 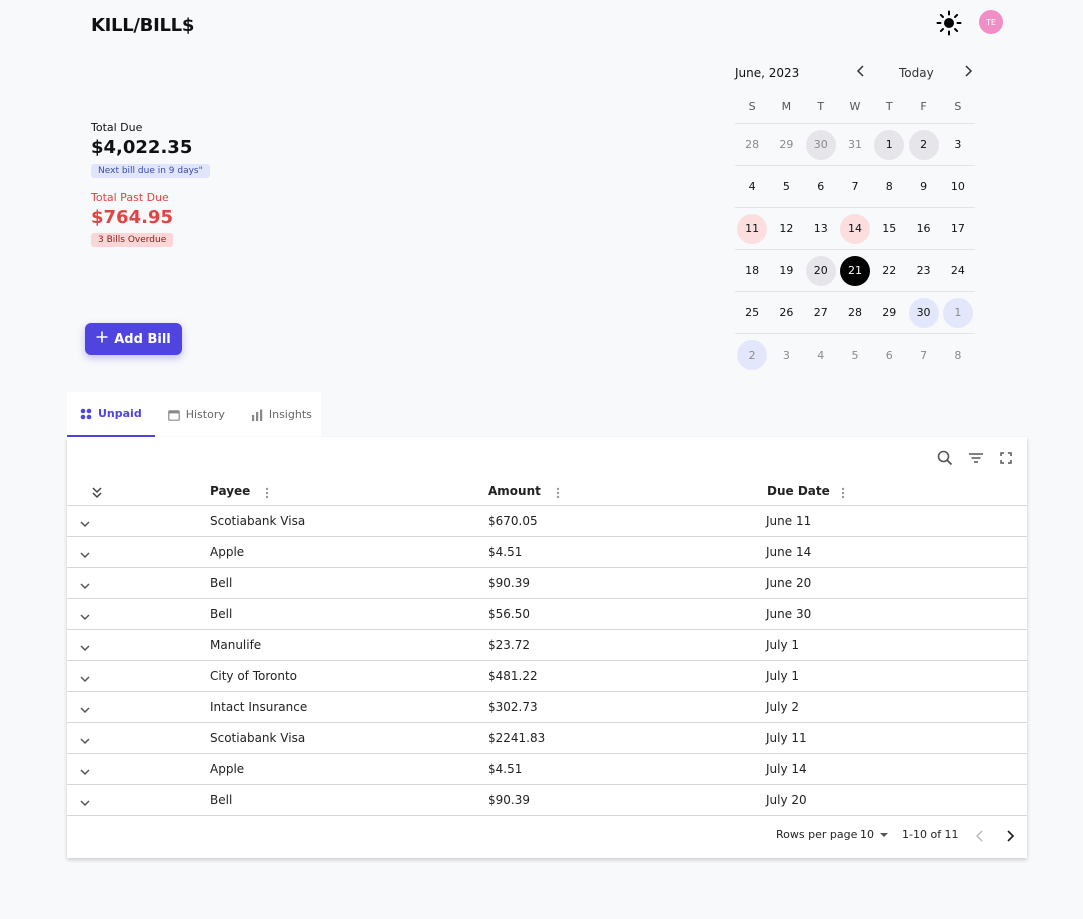 I want to click on grid-icon, so click(x=86, y=413).